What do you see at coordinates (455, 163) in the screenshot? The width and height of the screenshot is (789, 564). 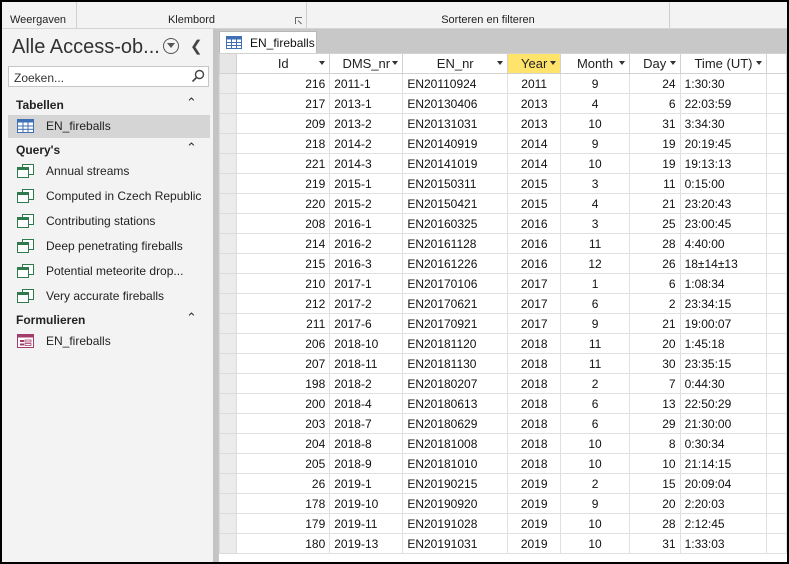 I see `cell-en-nr: EN20141019` at bounding box center [455, 163].